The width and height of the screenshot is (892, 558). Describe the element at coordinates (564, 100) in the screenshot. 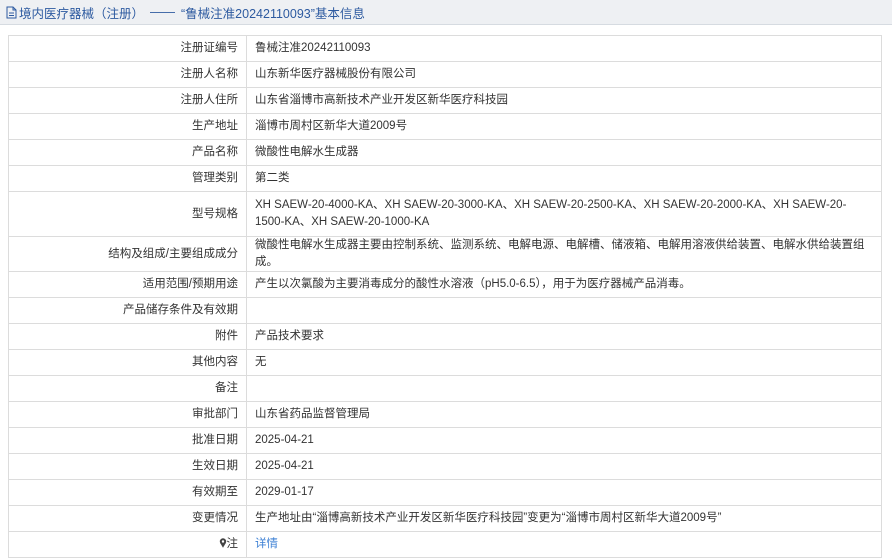

I see `row-value: 山东省淄博市高新技术产业开发区新华医疗科技园` at that location.